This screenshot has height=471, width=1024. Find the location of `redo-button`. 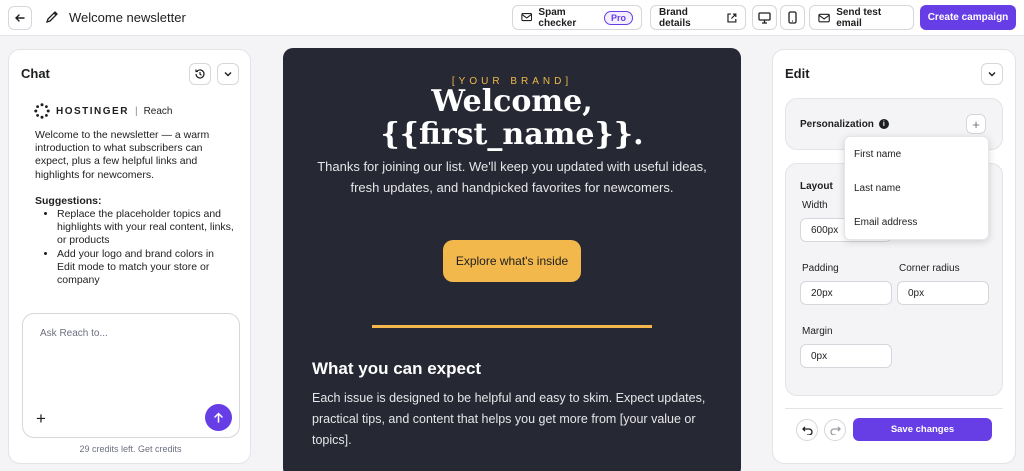

redo-button is located at coordinates (835, 430).